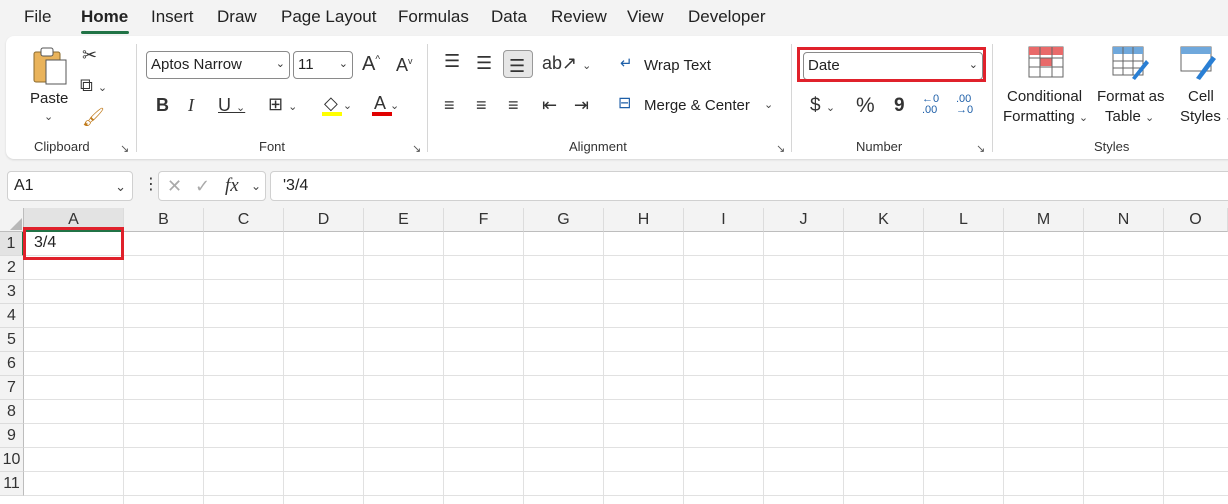  What do you see at coordinates (980, 148) in the screenshot?
I see `number-launcher-icon: ↘` at bounding box center [980, 148].